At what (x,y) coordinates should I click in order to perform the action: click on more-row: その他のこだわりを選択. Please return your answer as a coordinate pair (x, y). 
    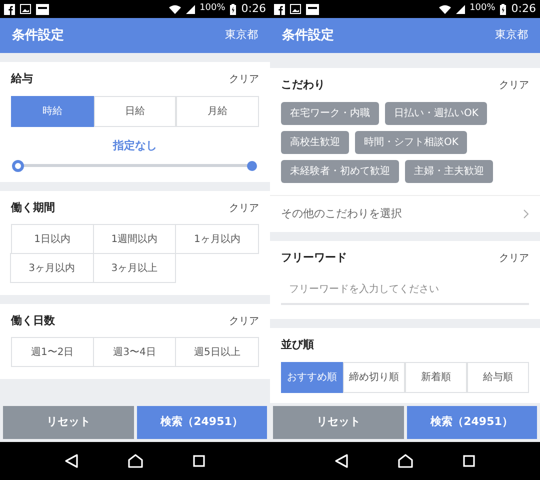
    Looking at the image, I should click on (405, 213).